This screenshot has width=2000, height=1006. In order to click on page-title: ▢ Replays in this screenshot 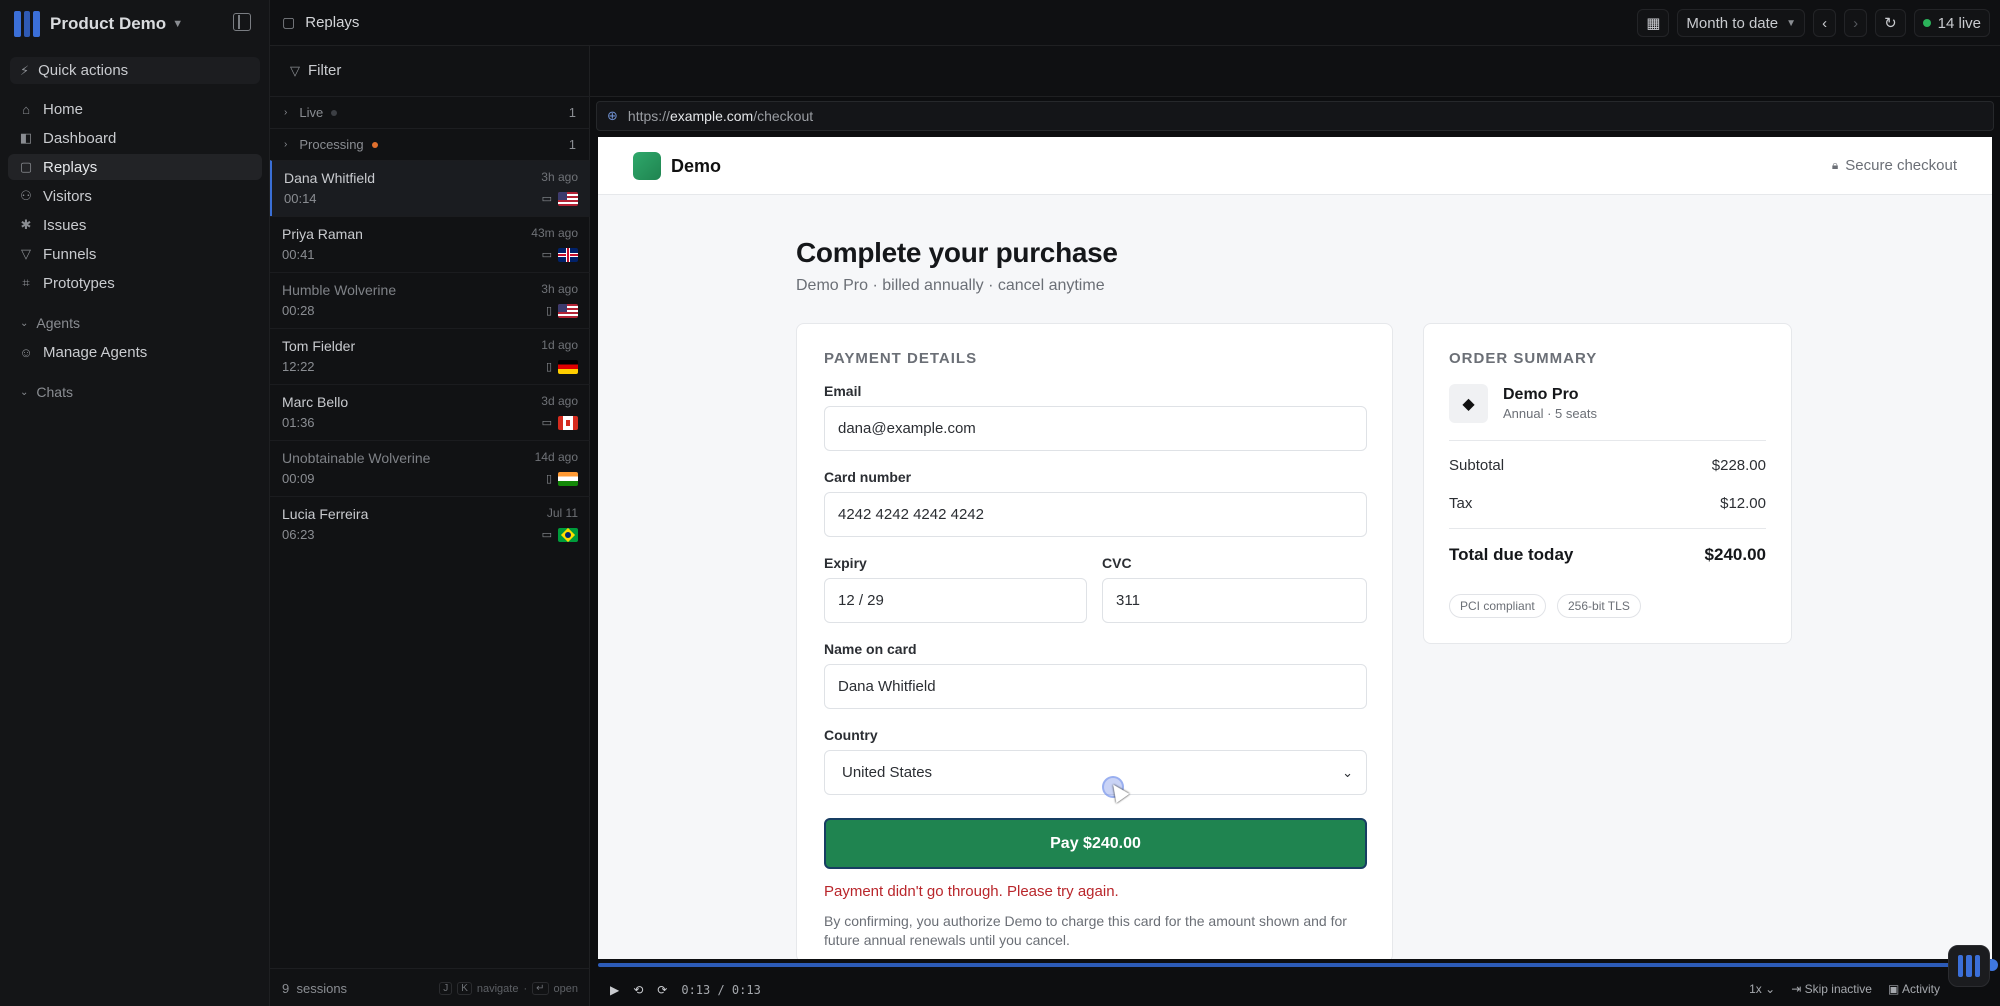, I will do `click(320, 22)`.